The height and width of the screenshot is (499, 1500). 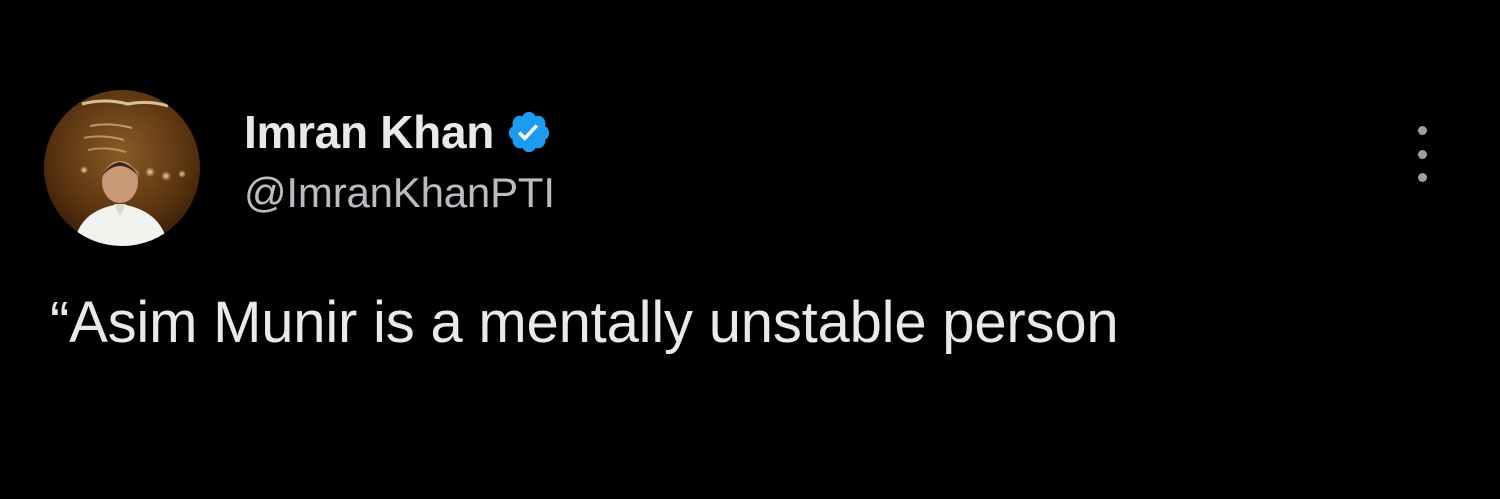 What do you see at coordinates (369, 132) in the screenshot?
I see `author-display-name: Imran Khan` at bounding box center [369, 132].